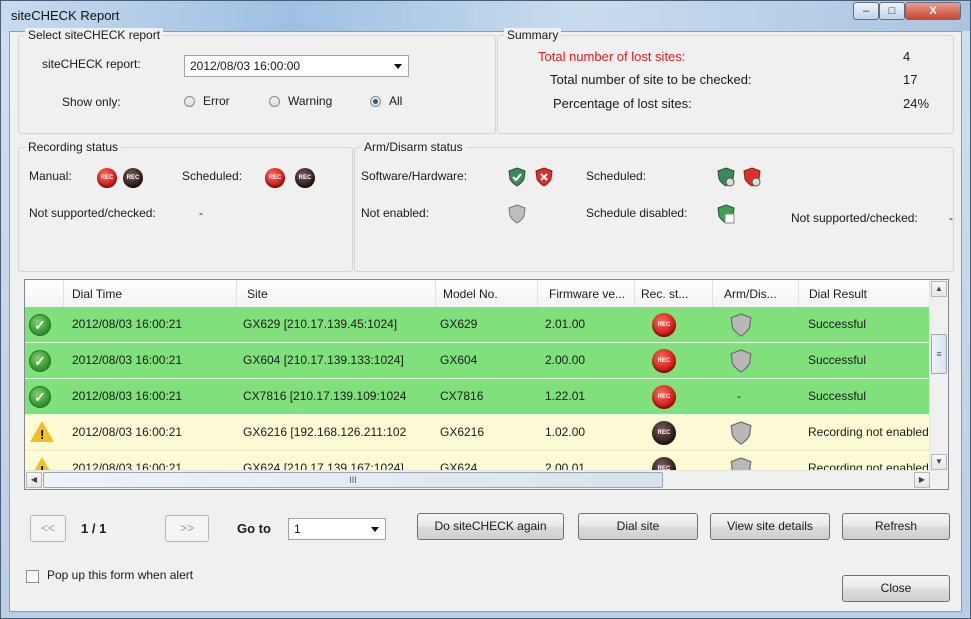  Describe the element at coordinates (97, 294) in the screenshot. I see `col-dial-time: Dial Time` at that location.